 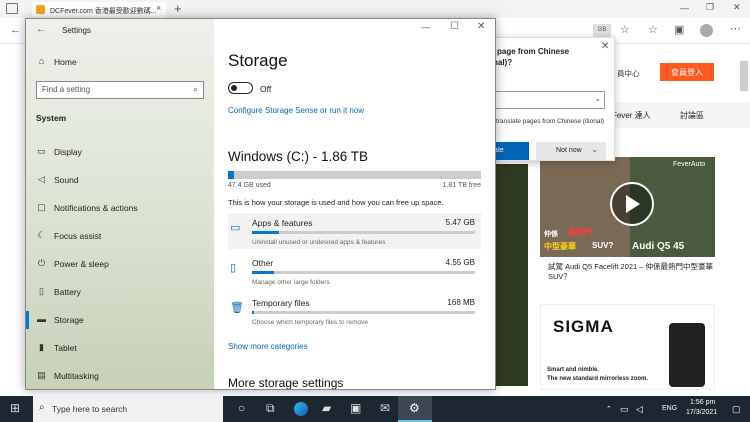 I want to click on category-size: 4.55 GB, so click(x=460, y=262).